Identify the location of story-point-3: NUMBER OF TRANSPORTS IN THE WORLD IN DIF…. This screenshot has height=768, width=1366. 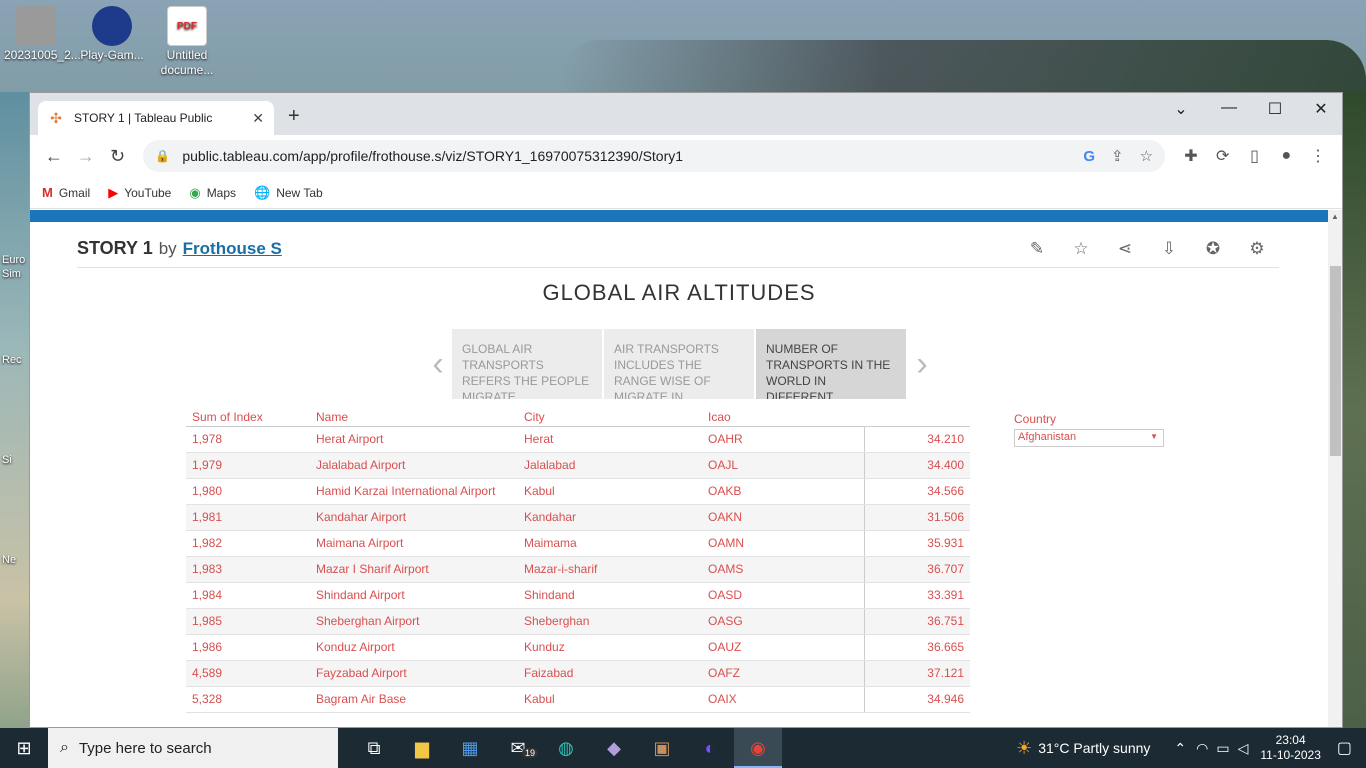
(831, 364).